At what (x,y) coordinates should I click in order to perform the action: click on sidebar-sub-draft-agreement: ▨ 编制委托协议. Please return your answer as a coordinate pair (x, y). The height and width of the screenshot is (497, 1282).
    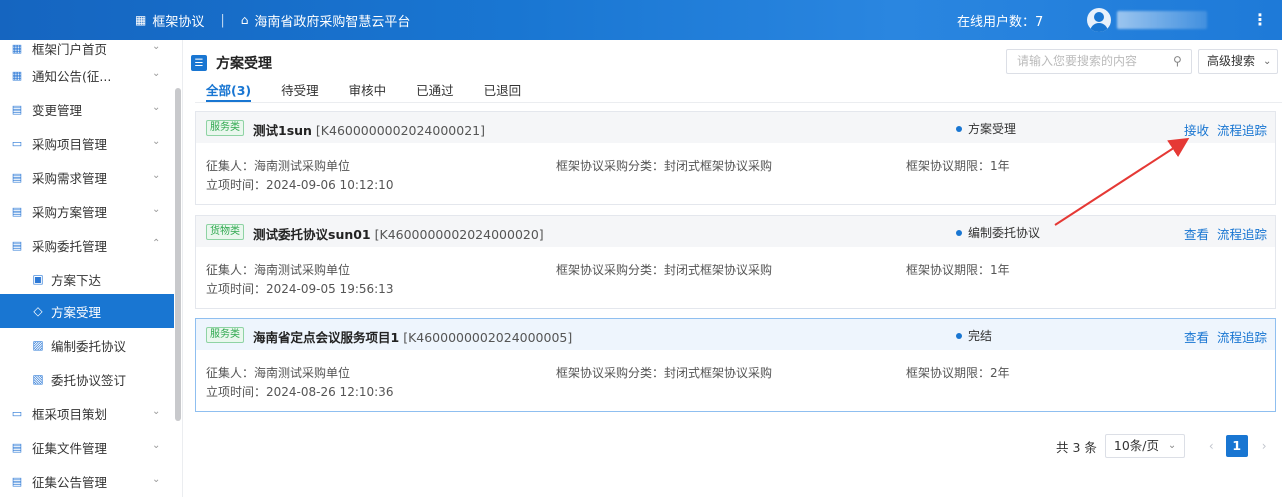
    Looking at the image, I should click on (87, 345).